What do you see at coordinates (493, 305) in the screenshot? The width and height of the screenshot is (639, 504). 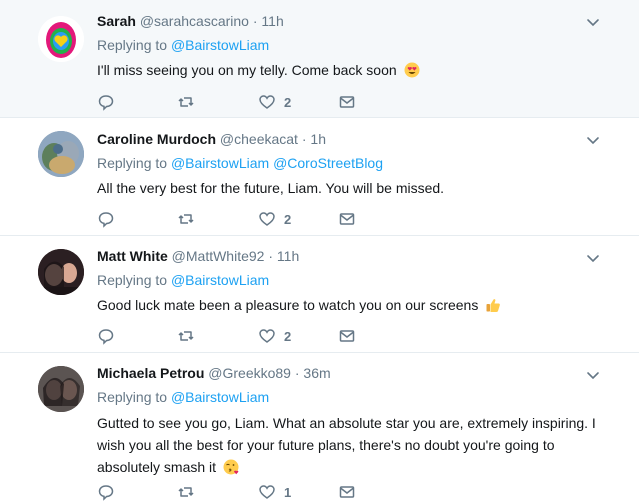 I see `thumbs-up-emoji-icon` at bounding box center [493, 305].